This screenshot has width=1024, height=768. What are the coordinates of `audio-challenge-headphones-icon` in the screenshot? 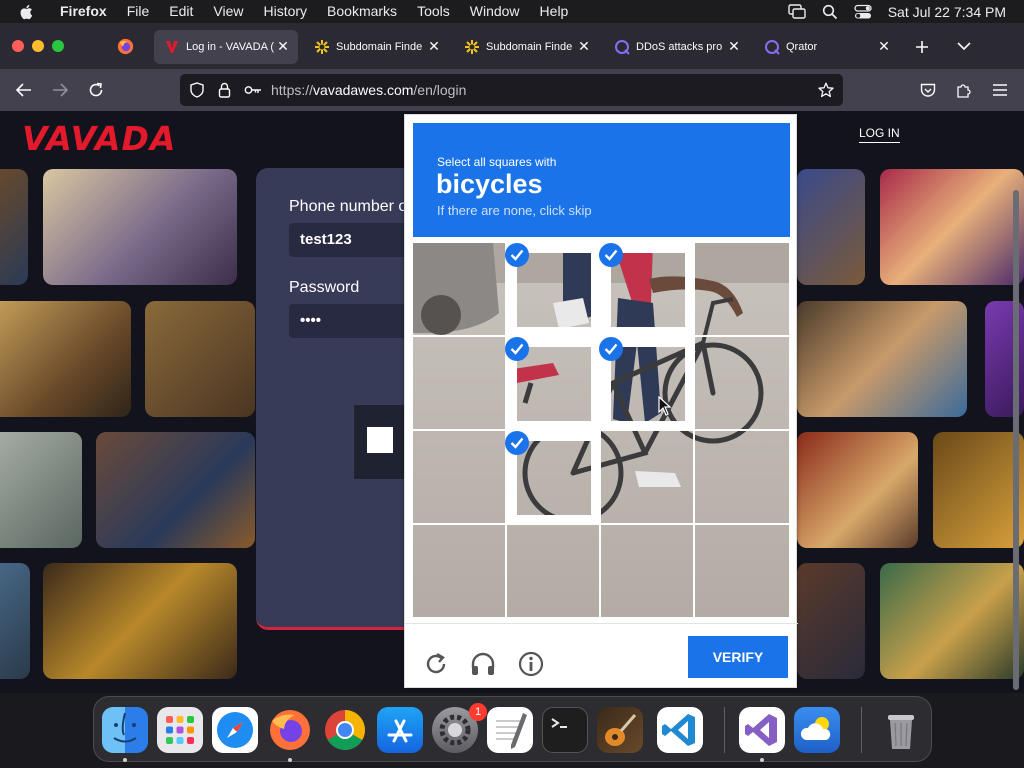 It's located at (483, 664).